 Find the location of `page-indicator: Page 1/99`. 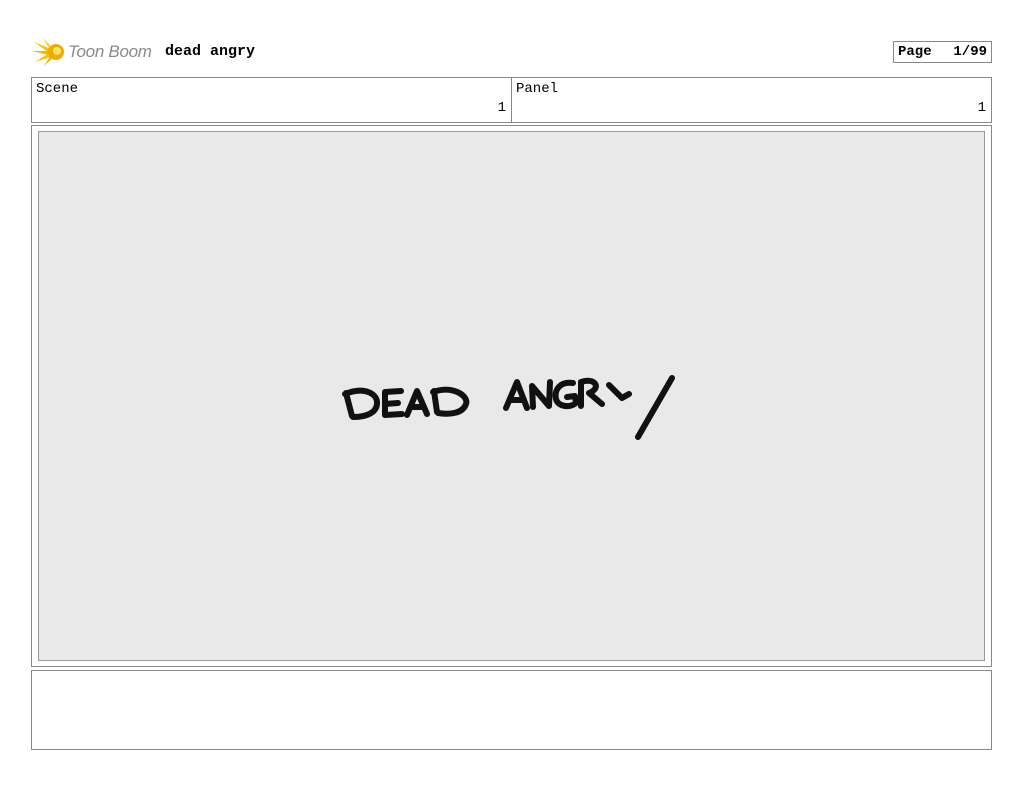

page-indicator: Page 1/99 is located at coordinates (942, 52).